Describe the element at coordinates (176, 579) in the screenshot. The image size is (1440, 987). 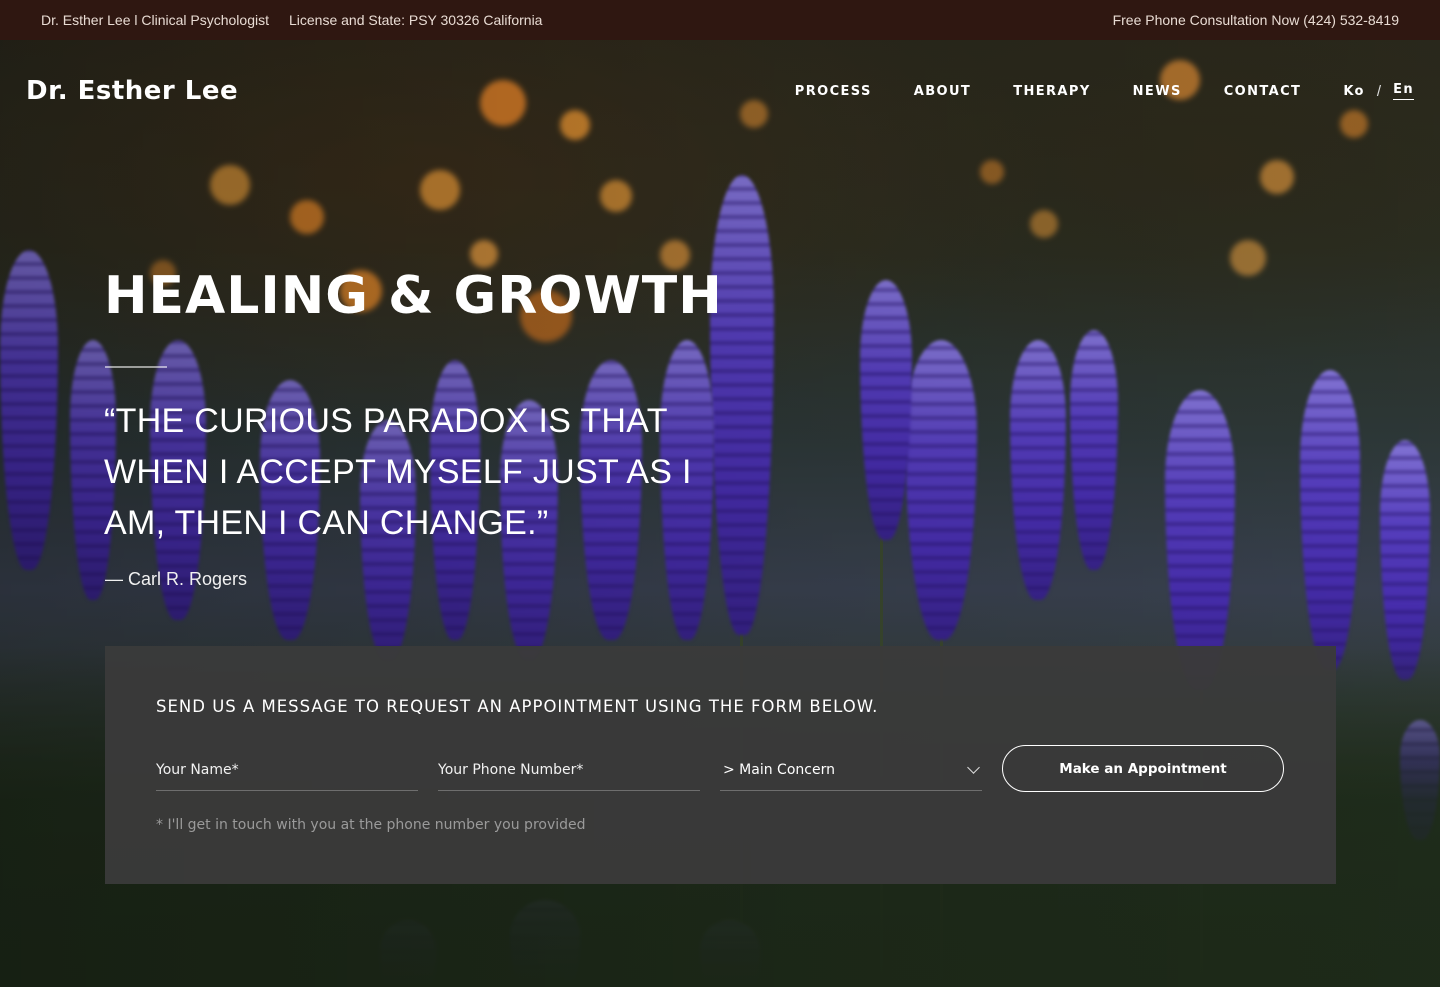
I see `quote-author: — Carl R. Rogers` at that location.